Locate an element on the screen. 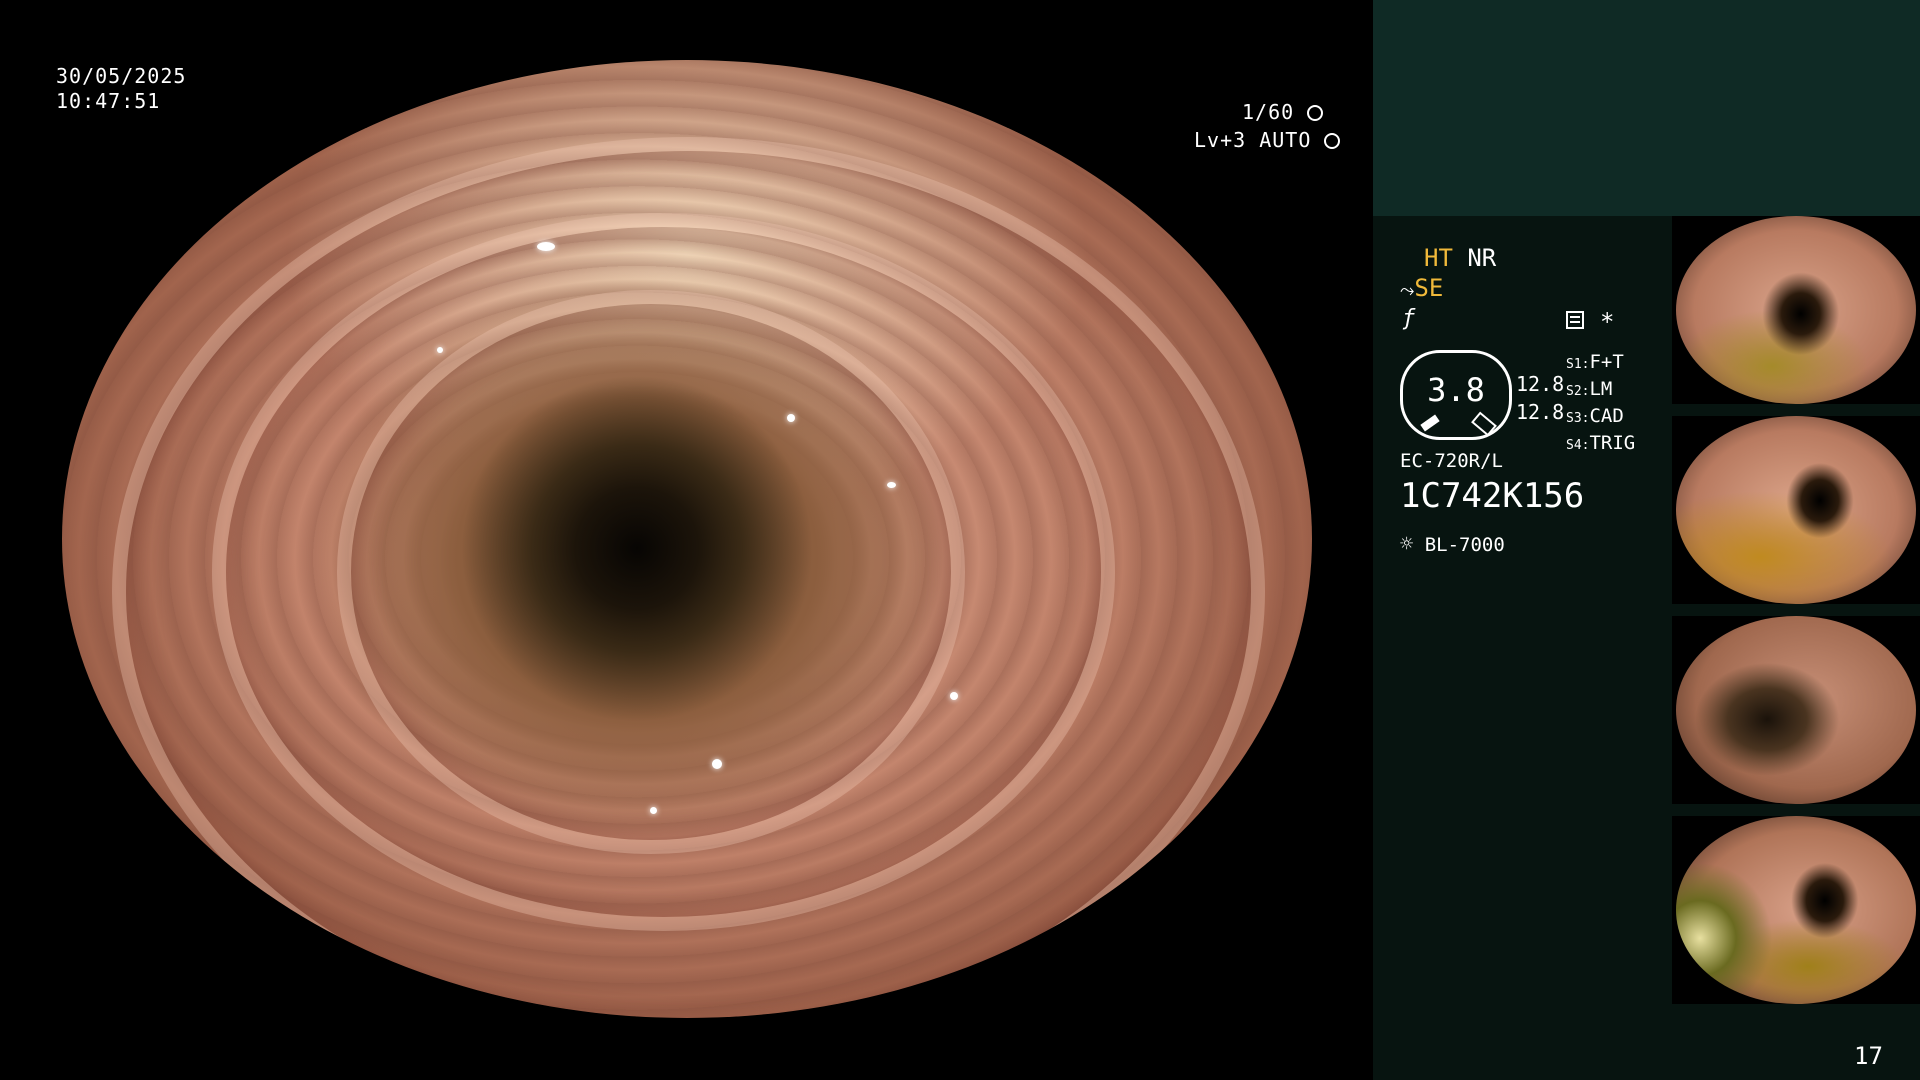 The height and width of the screenshot is (1080, 1920). time-label: 10:47:51 is located at coordinates (108, 101).